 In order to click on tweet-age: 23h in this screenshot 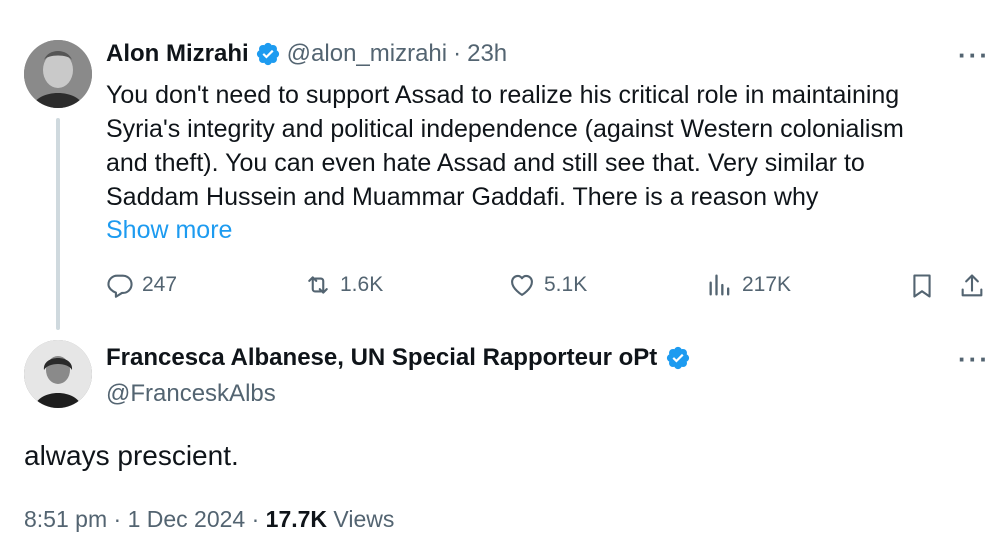, I will do `click(487, 54)`.